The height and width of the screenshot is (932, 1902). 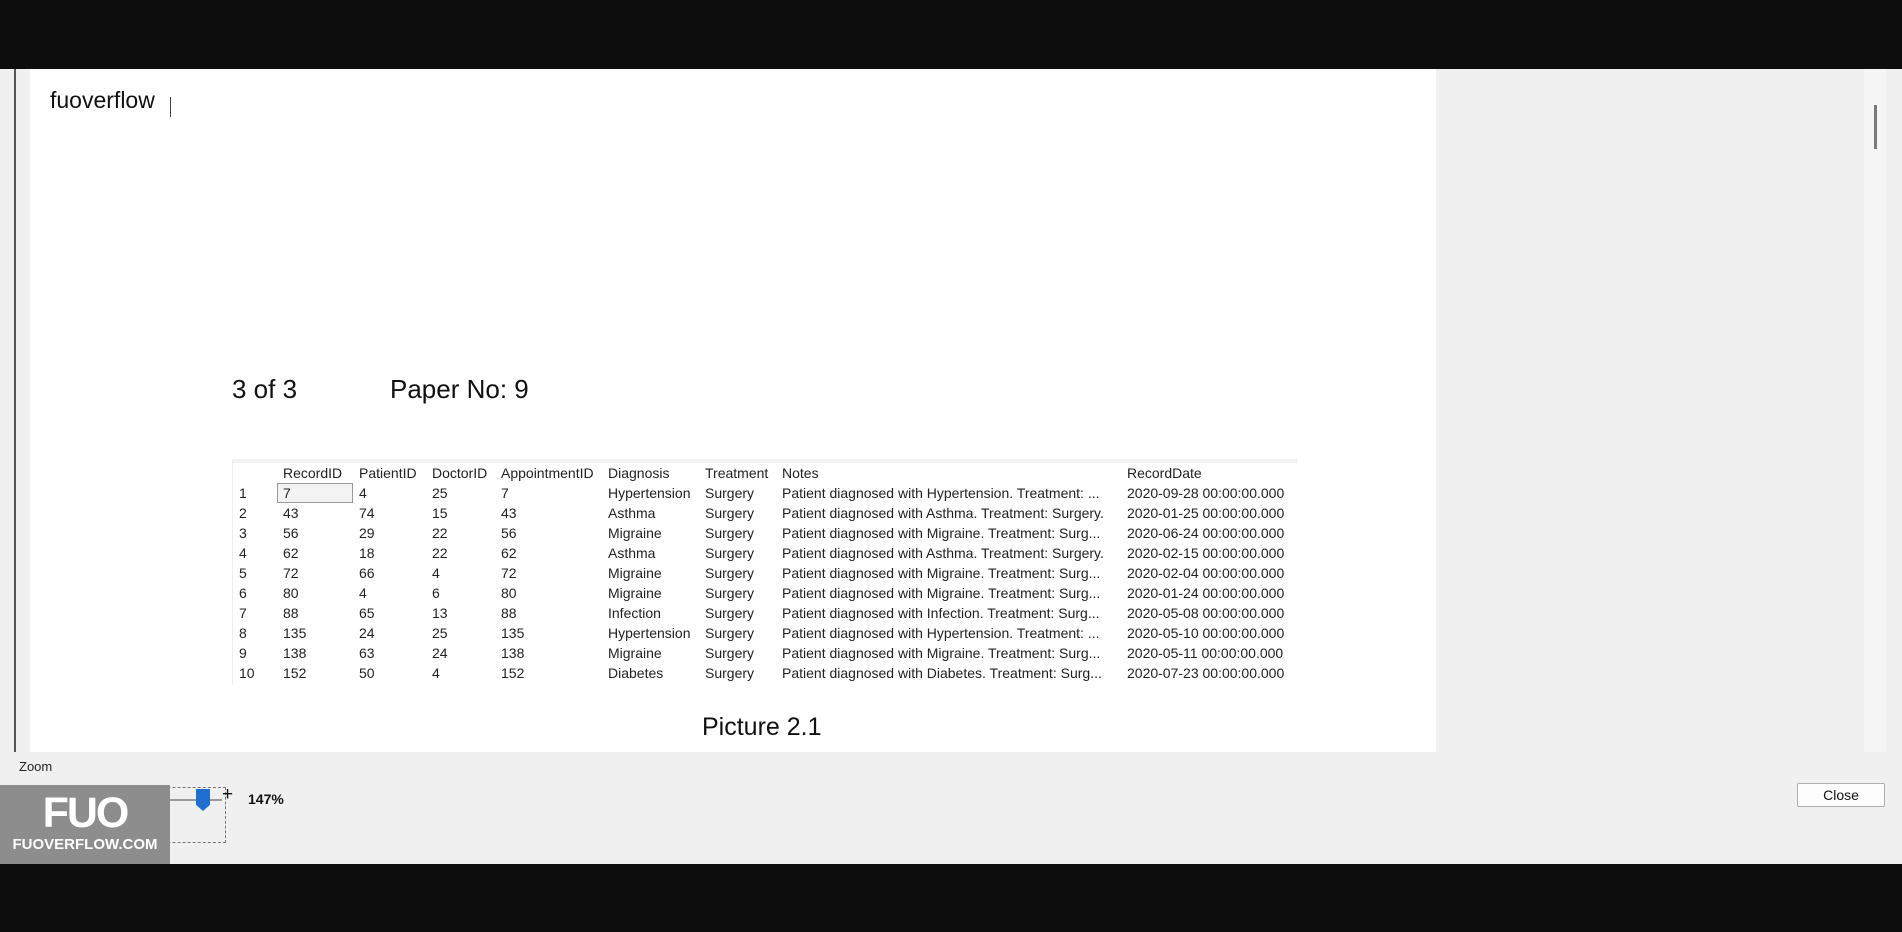 What do you see at coordinates (1206, 673) in the screenshot?
I see `table-cell: 2020-07-23 00:00:00.000` at bounding box center [1206, 673].